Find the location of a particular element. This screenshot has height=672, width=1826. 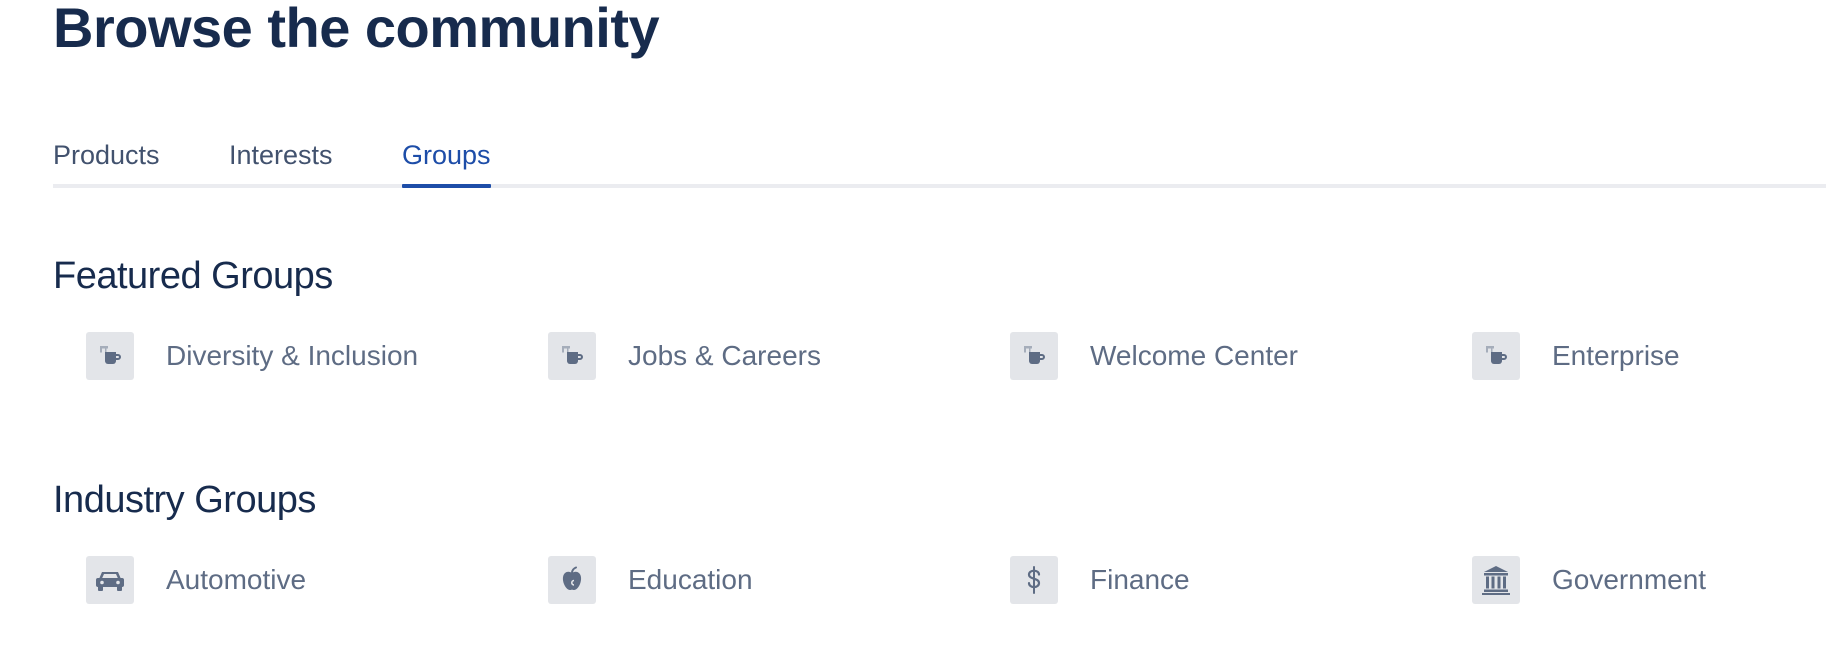

group-label: Government is located at coordinates (1629, 579).